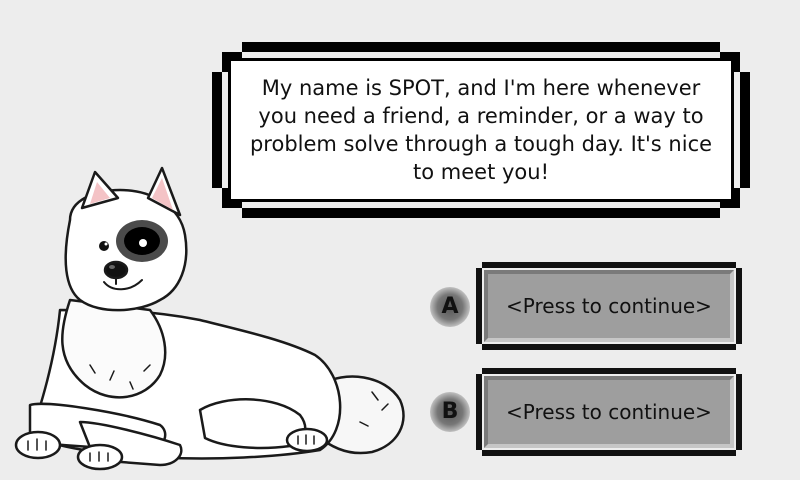 Image resolution: width=800 pixels, height=480 pixels. What do you see at coordinates (479, 412) in the screenshot?
I see `choice-b-border-left` at bounding box center [479, 412].